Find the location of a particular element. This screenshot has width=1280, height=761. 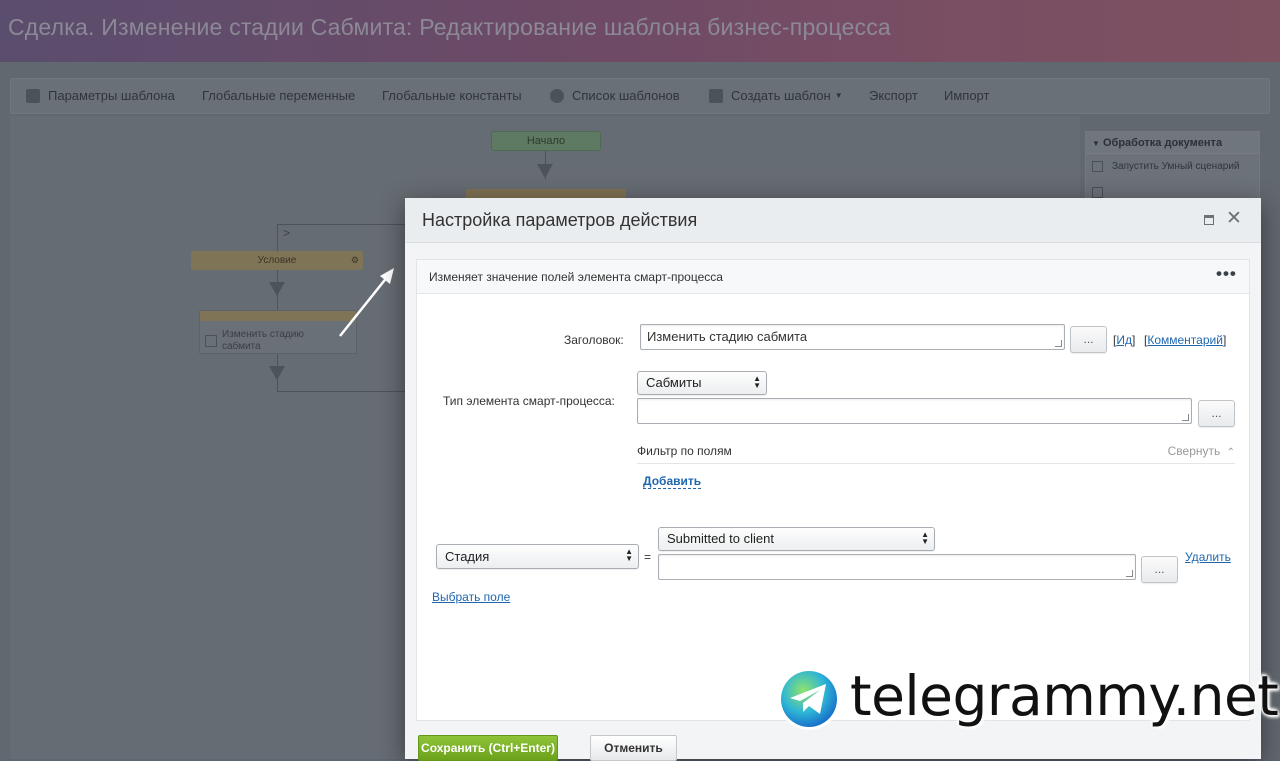

id-link: Ид is located at coordinates (1124, 340).